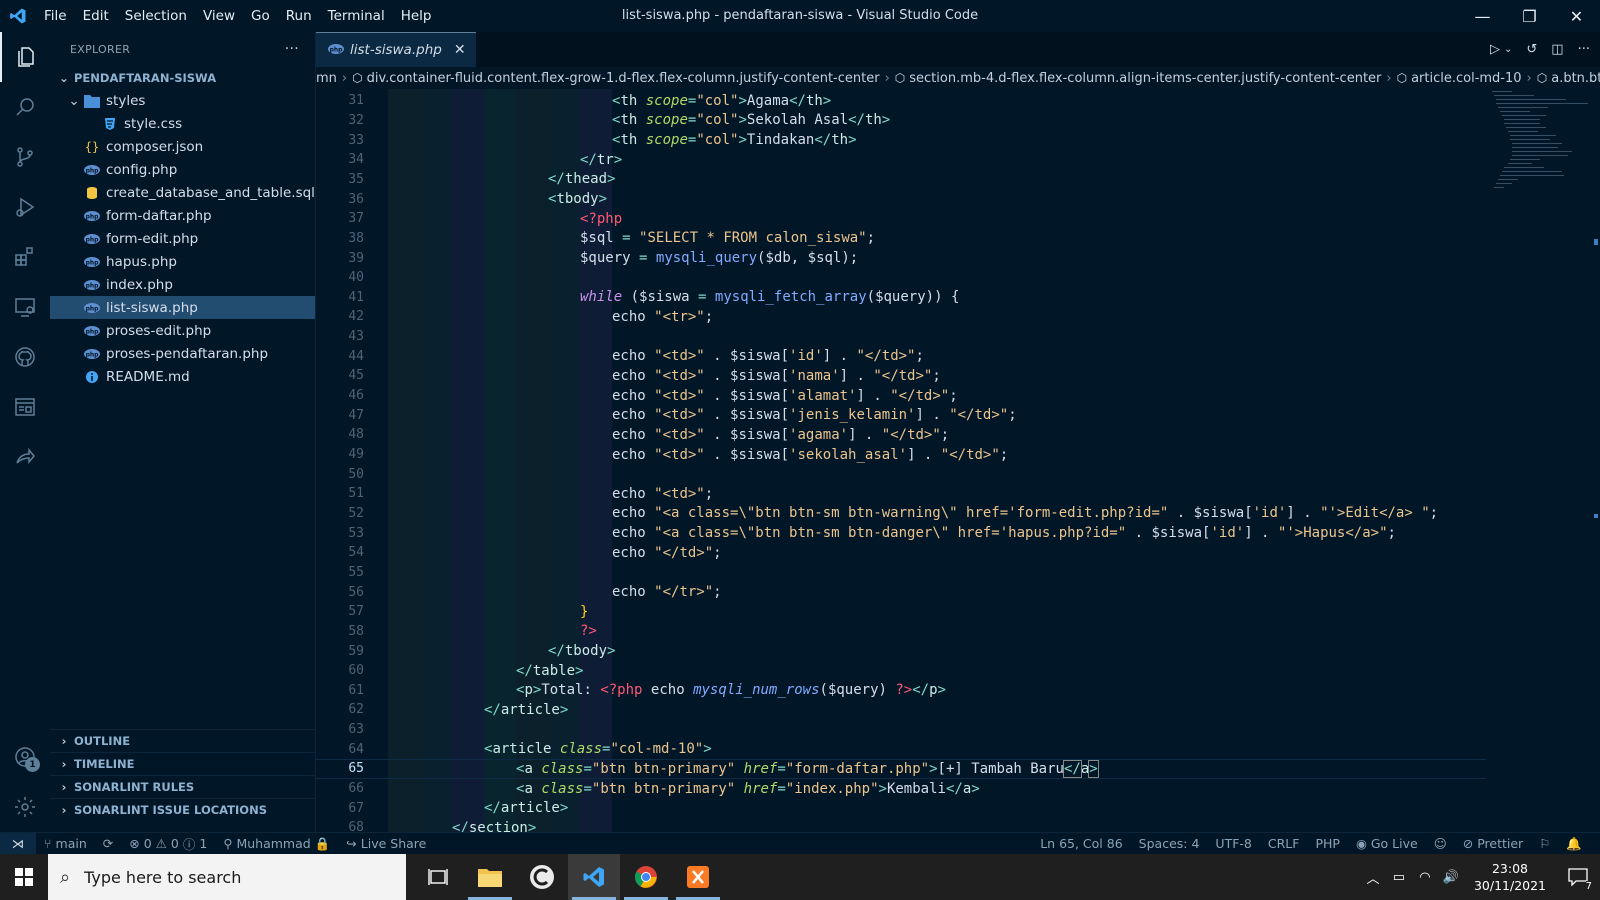 This screenshot has height=900, width=1600. I want to click on accounts-icon: 1, so click(25, 757).